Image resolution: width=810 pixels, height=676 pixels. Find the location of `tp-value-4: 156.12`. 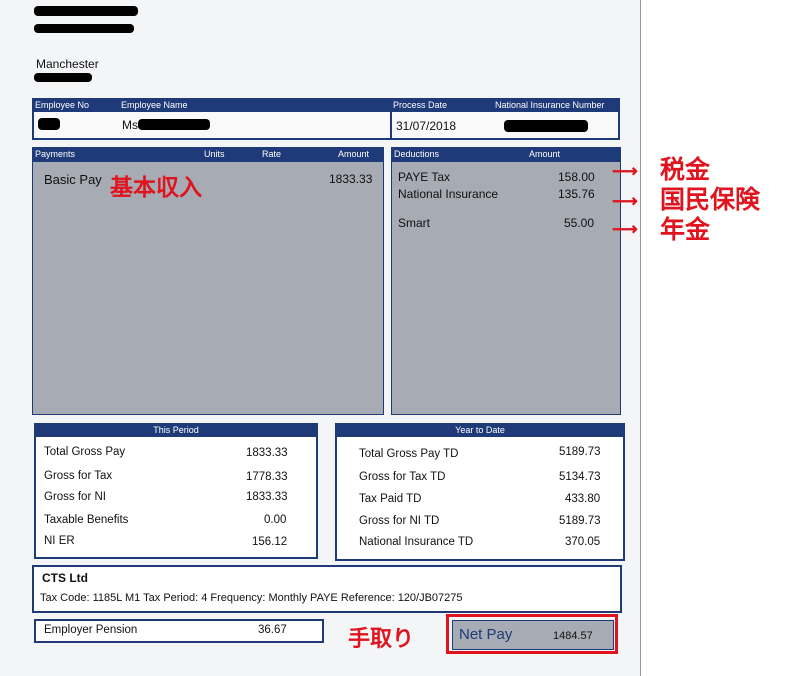

tp-value-4: 156.12 is located at coordinates (270, 542).